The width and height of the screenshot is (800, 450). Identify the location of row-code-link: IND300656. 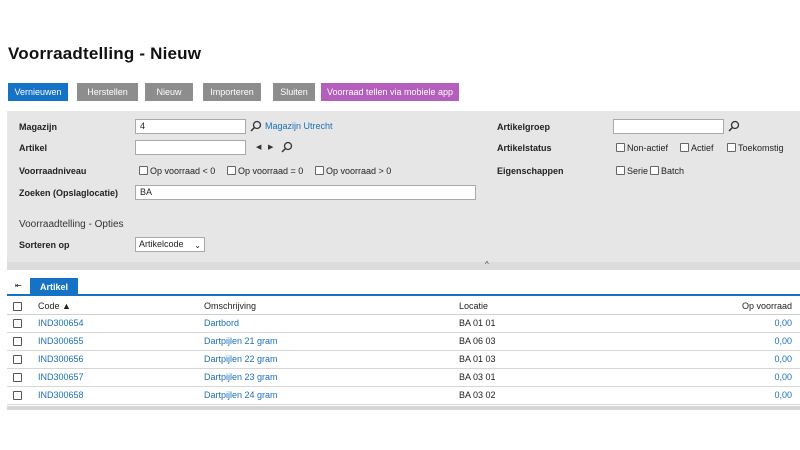
(61, 359).